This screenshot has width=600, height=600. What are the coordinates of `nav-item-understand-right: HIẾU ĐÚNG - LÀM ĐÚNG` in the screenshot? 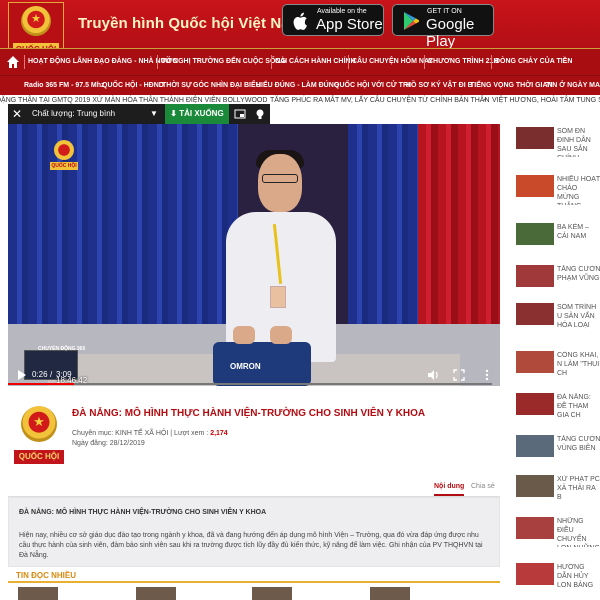 It's located at (297, 86).